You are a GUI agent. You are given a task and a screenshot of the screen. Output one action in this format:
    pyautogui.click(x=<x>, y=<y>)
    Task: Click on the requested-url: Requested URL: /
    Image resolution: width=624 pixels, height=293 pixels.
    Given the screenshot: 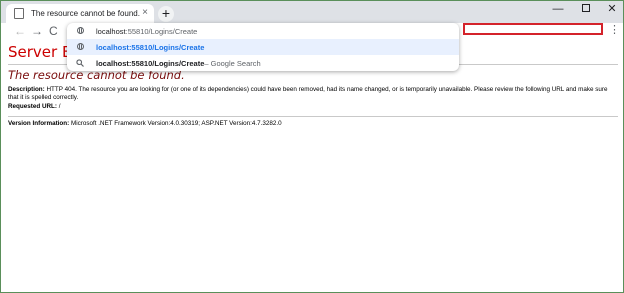 What is the action you would take?
    pyautogui.click(x=34, y=106)
    